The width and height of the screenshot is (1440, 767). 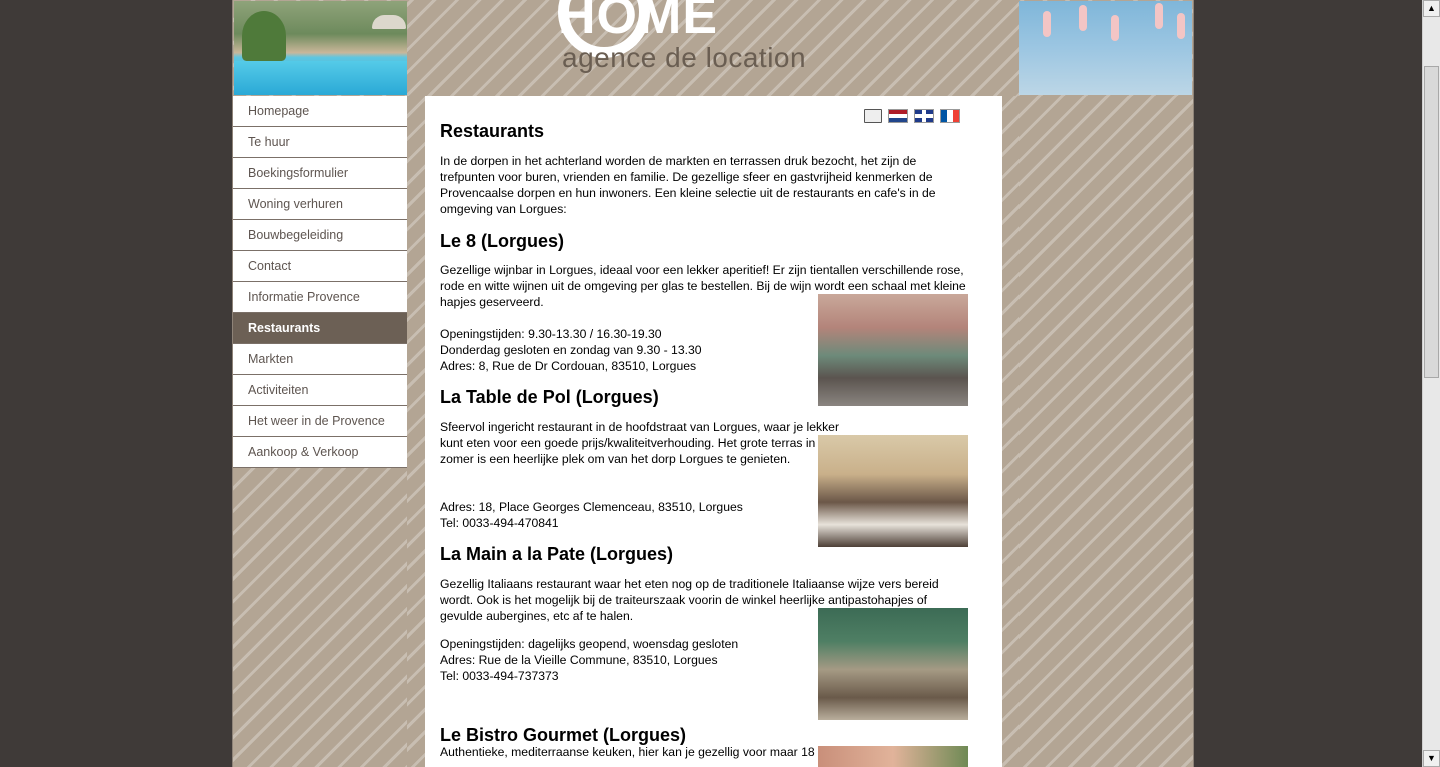 What do you see at coordinates (638, 22) in the screenshot?
I see `logo-main-text: HOME` at bounding box center [638, 22].